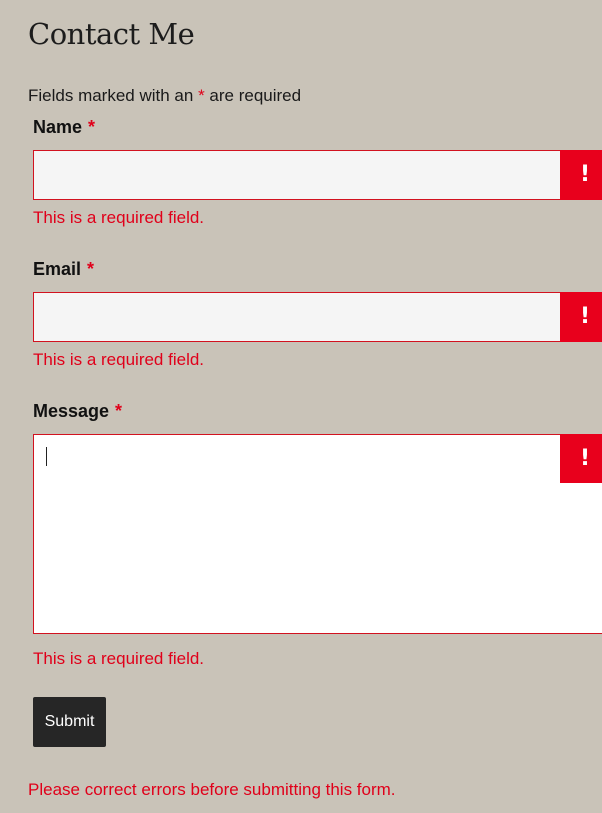  What do you see at coordinates (119, 359) in the screenshot?
I see `email-error-message: This is a required field.` at bounding box center [119, 359].